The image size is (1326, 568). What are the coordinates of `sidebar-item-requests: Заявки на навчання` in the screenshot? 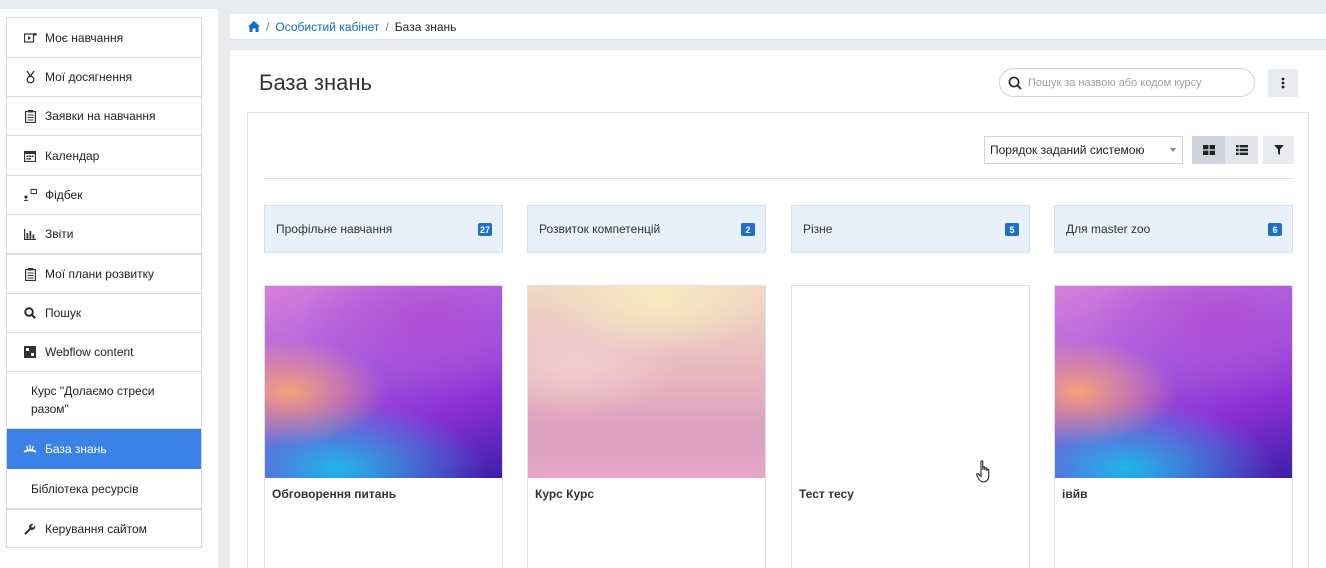 It's located at (104, 116).